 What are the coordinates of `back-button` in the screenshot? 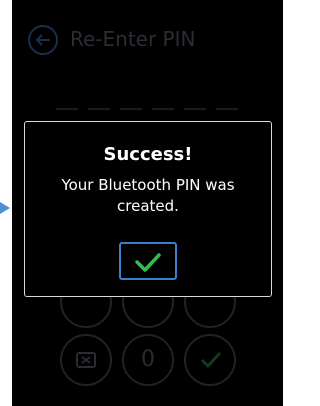 It's located at (43, 40).